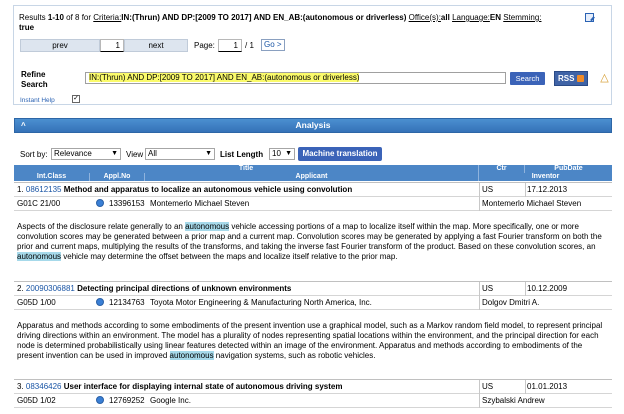  Describe the element at coordinates (36, 401) in the screenshot. I see `record-intclass: G05D 1/02` at that location.